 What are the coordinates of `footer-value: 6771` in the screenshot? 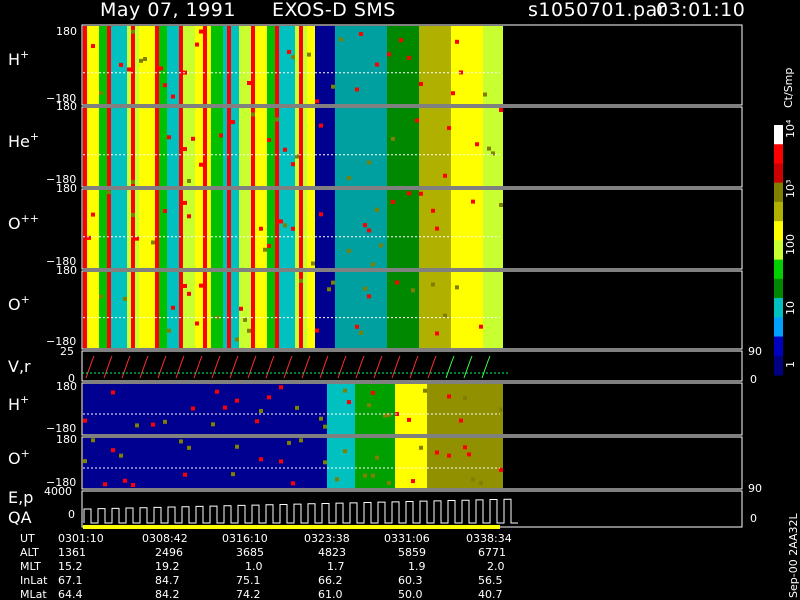 It's located at (492, 552).